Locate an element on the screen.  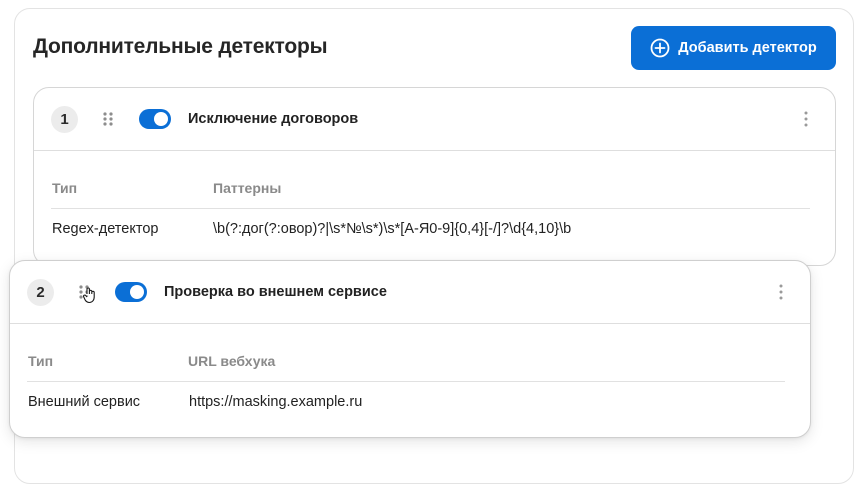
column-header-webhook-url: URL вебхука is located at coordinates (232, 361).